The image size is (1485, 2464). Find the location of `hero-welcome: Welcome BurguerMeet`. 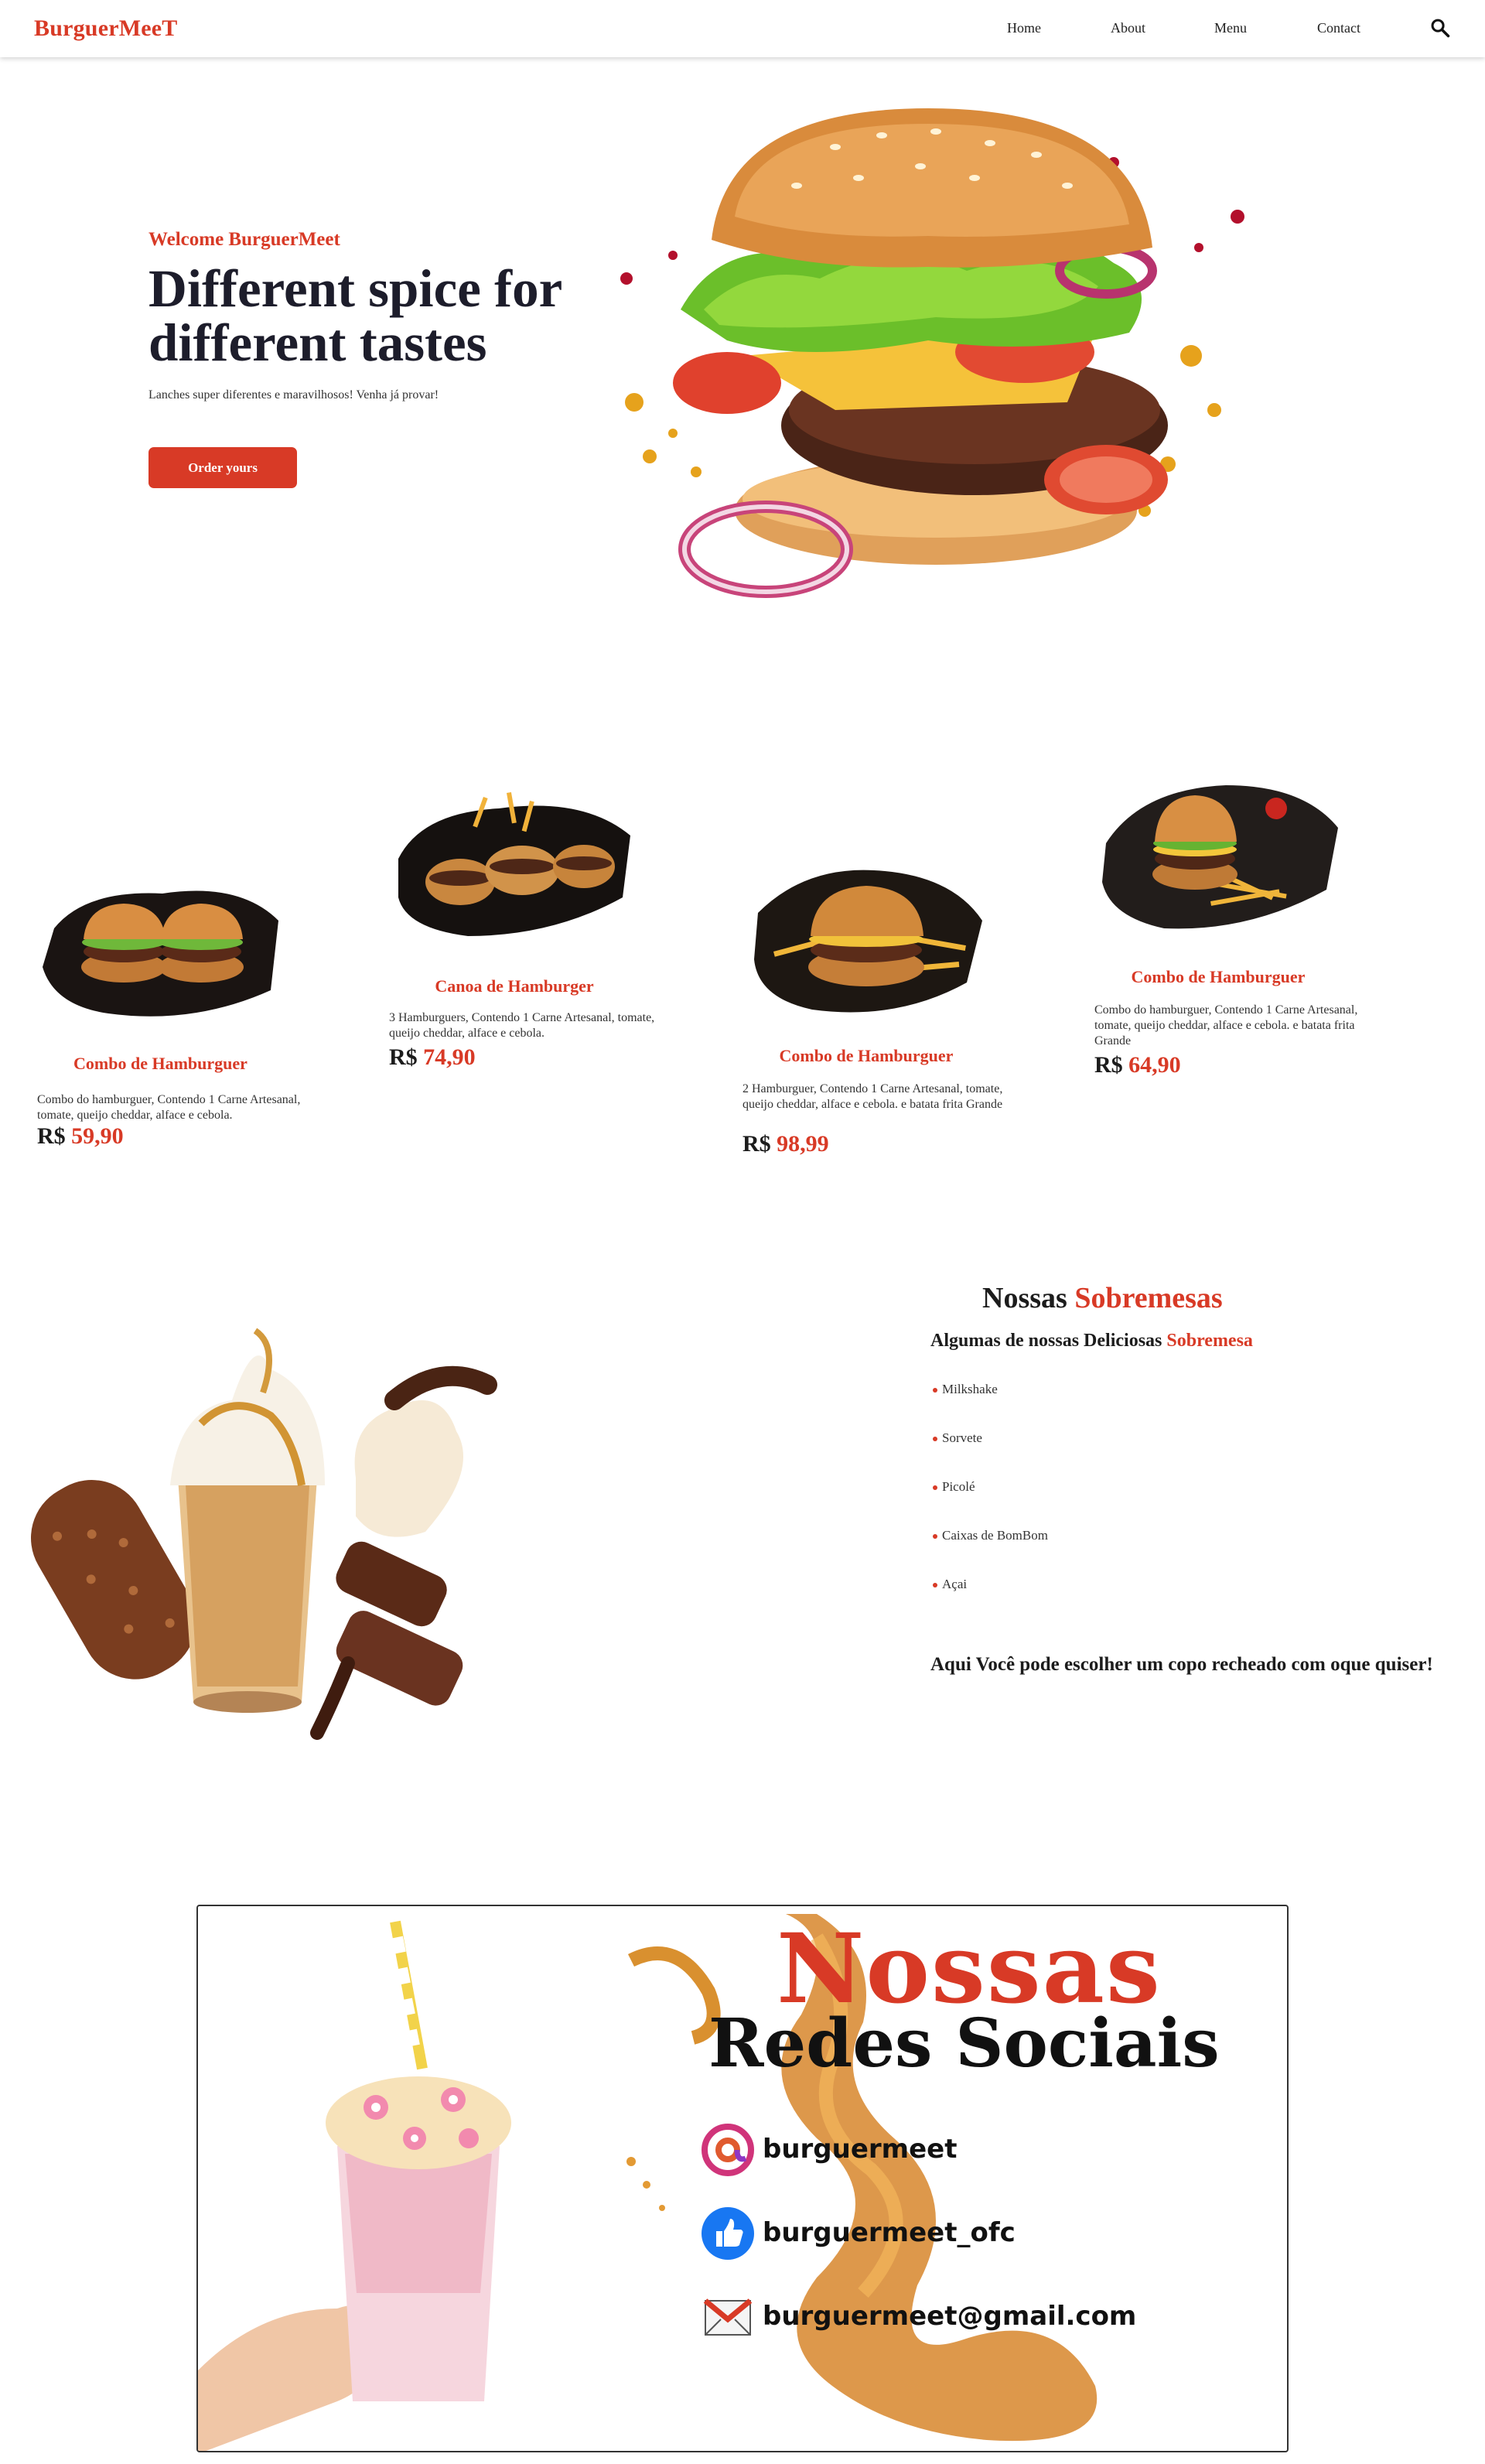

hero-welcome: Welcome BurguerMeet is located at coordinates (244, 240).